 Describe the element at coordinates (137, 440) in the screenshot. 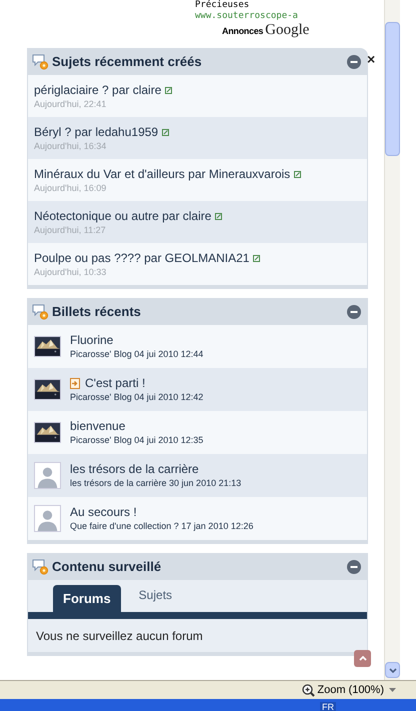

I see `post-meta: Picarosse' Blog 04 jui 2010 12:35` at that location.